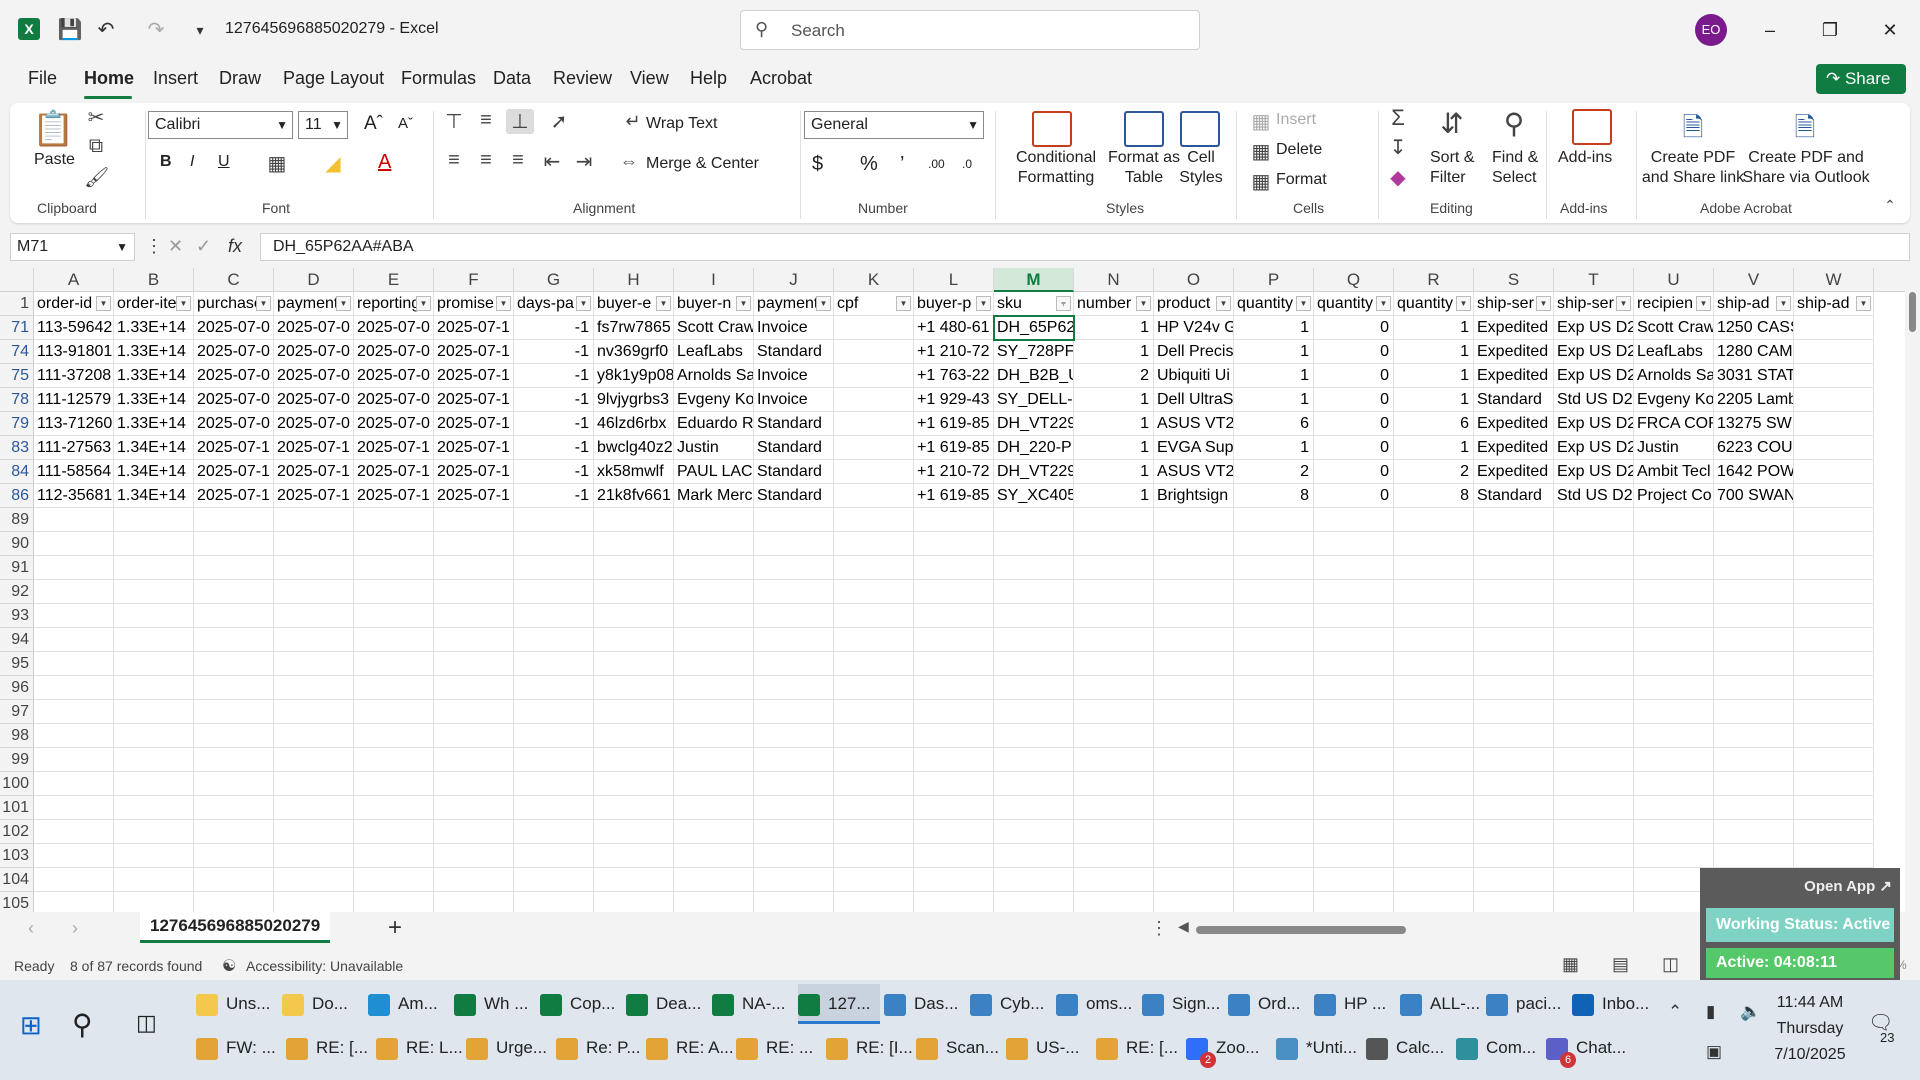 This screenshot has width=1920, height=1080. Describe the element at coordinates (74, 424) in the screenshot. I see `table-cell: 113-71260` at that location.